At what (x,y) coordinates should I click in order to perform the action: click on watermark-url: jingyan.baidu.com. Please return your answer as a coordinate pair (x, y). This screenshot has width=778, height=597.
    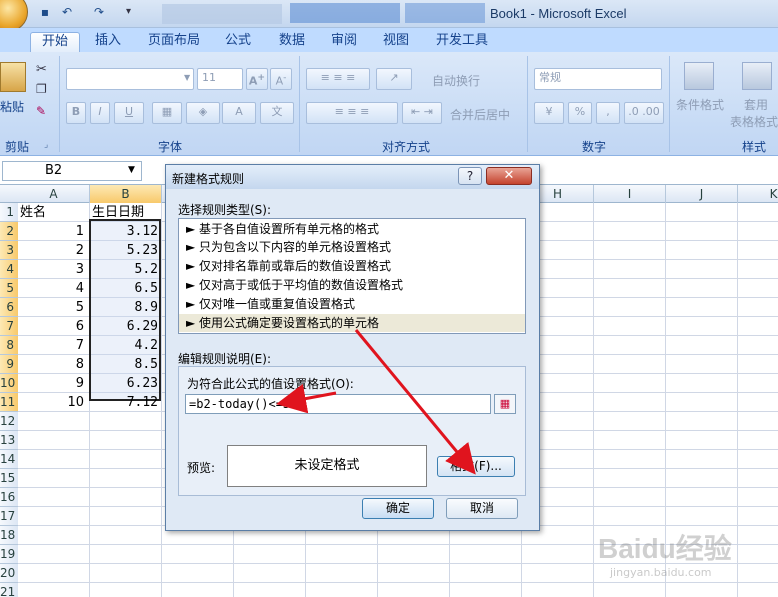
    Looking at the image, I should click on (661, 572).